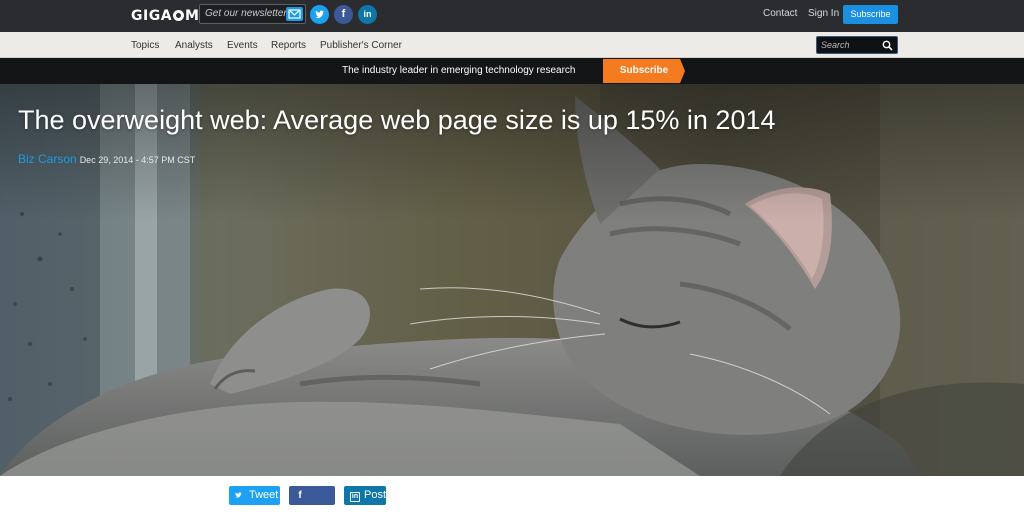 Image resolution: width=1024 pixels, height=524 pixels. I want to click on subscribe-button-header: Subscribe, so click(870, 14).